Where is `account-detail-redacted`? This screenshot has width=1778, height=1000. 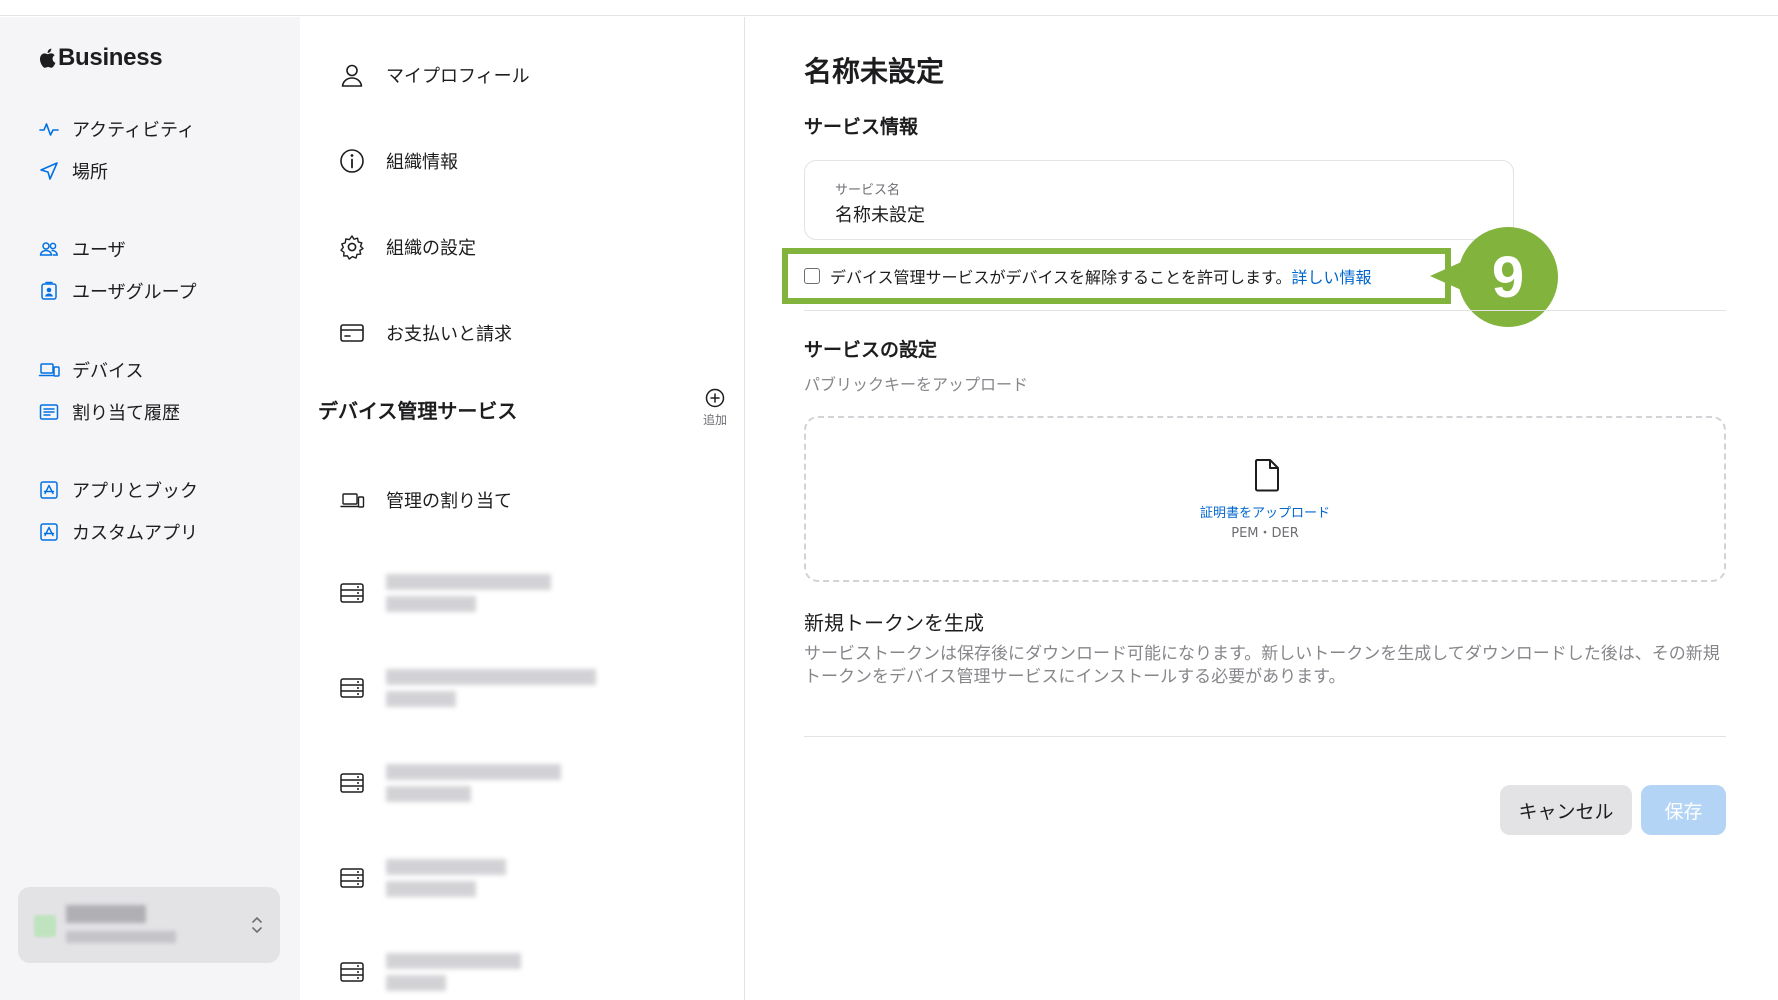 account-detail-redacted is located at coordinates (121, 937).